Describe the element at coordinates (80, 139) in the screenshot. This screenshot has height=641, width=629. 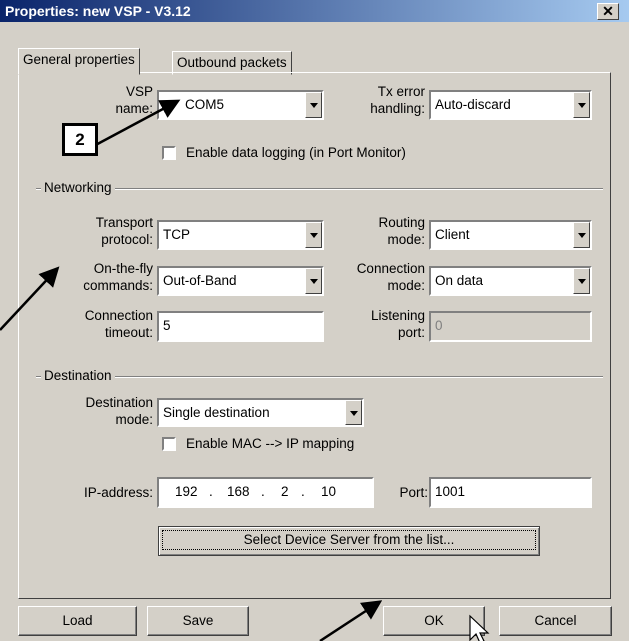
I see `callout-label: 2` at that location.